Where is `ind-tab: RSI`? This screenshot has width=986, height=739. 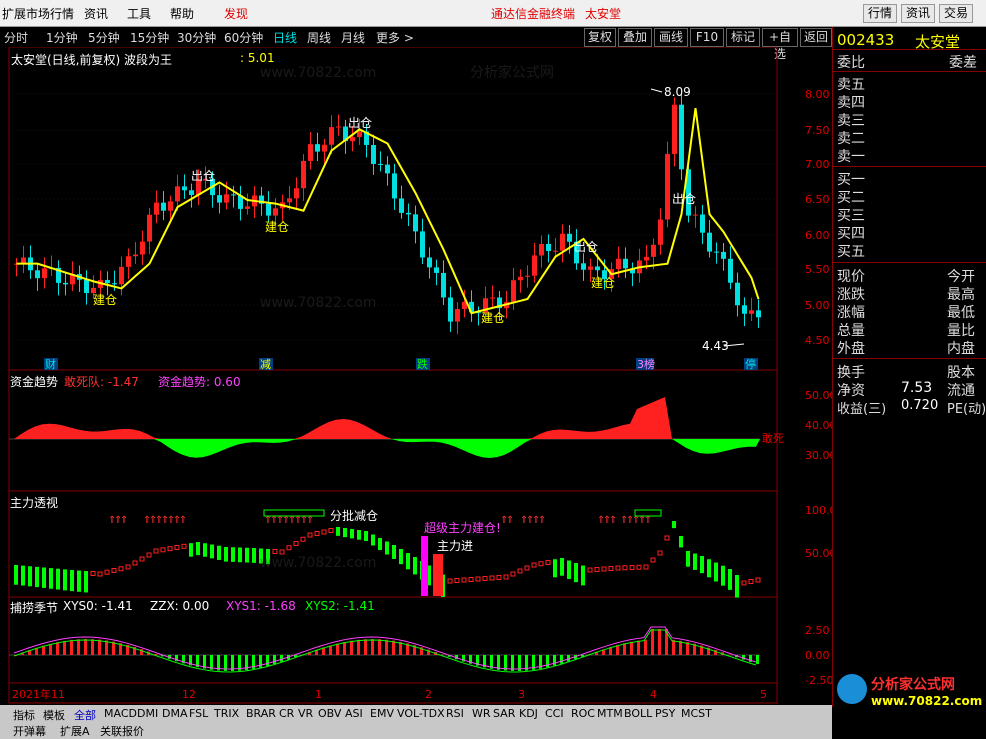 ind-tab: RSI is located at coordinates (455, 713).